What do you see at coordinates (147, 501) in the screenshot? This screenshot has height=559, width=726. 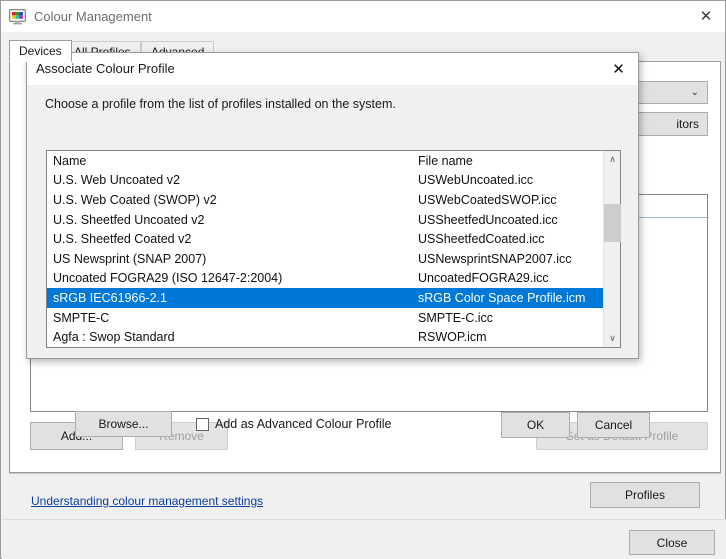 I see `help-link: Understanding colour management settings` at bounding box center [147, 501].